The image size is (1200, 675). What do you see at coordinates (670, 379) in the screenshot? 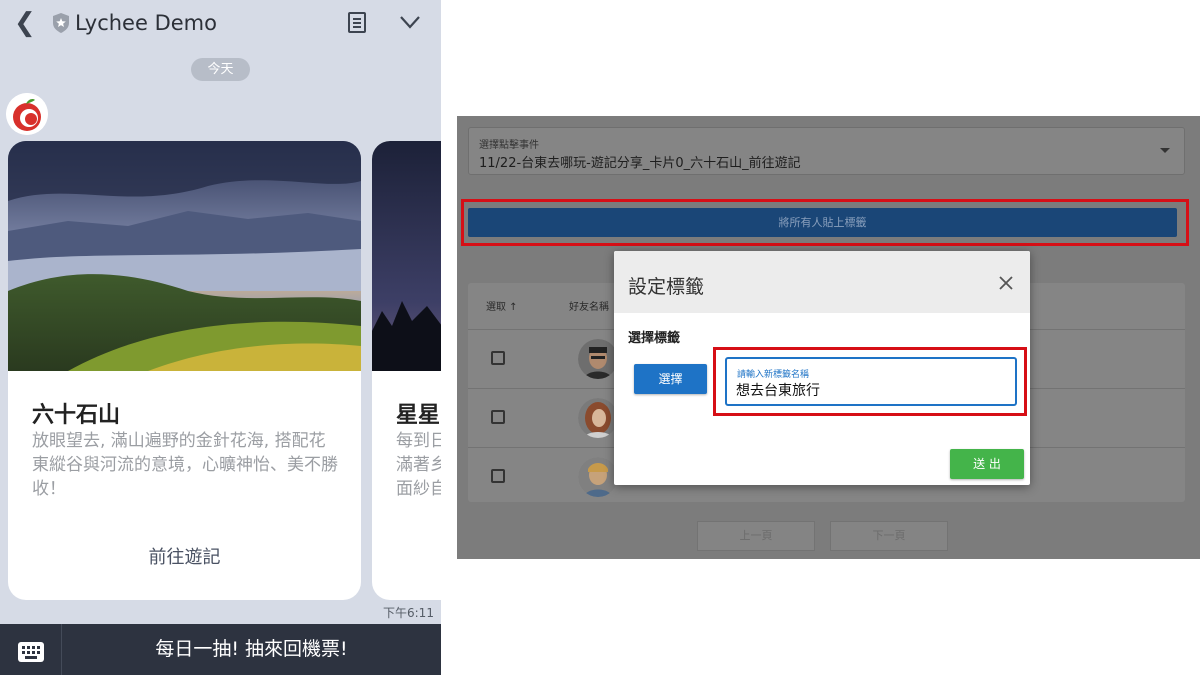
I see `choose-tag-button: 選擇` at bounding box center [670, 379].